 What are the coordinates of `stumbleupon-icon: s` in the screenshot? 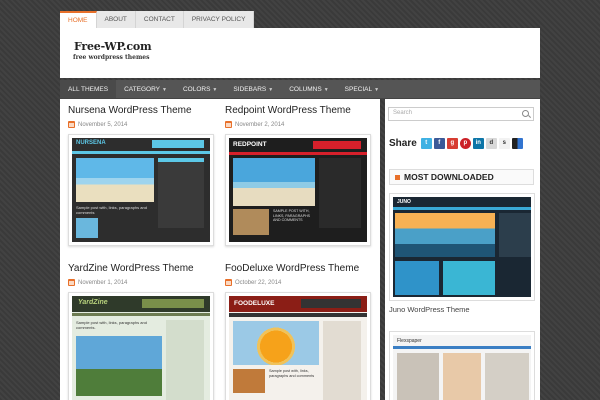 It's located at (504, 143).